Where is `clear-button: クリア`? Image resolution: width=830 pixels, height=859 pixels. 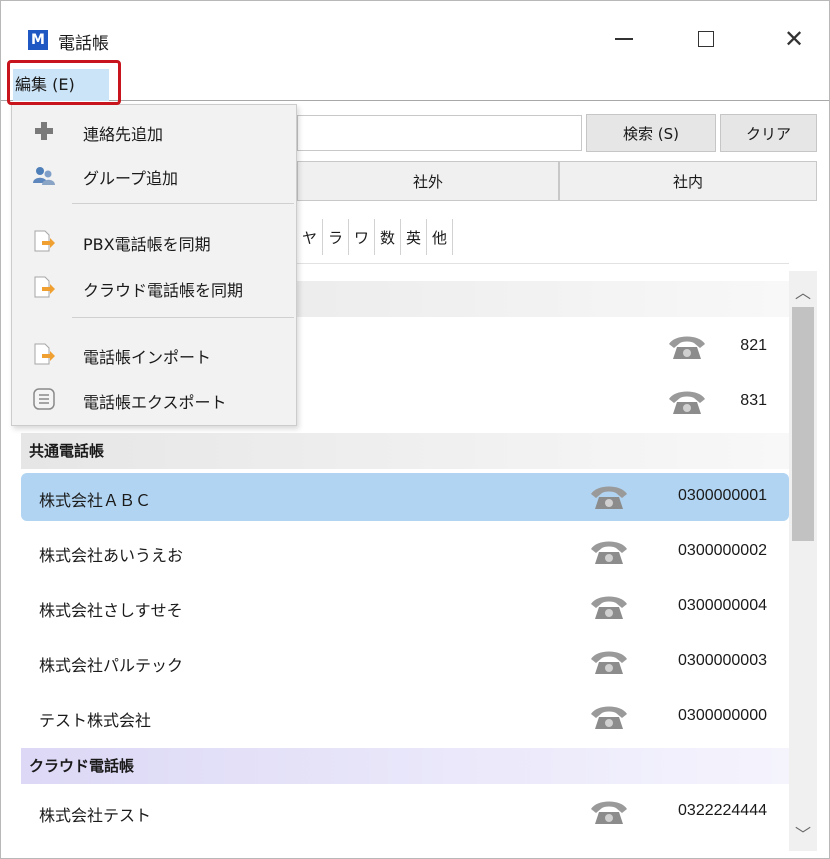
clear-button: クリア is located at coordinates (768, 133).